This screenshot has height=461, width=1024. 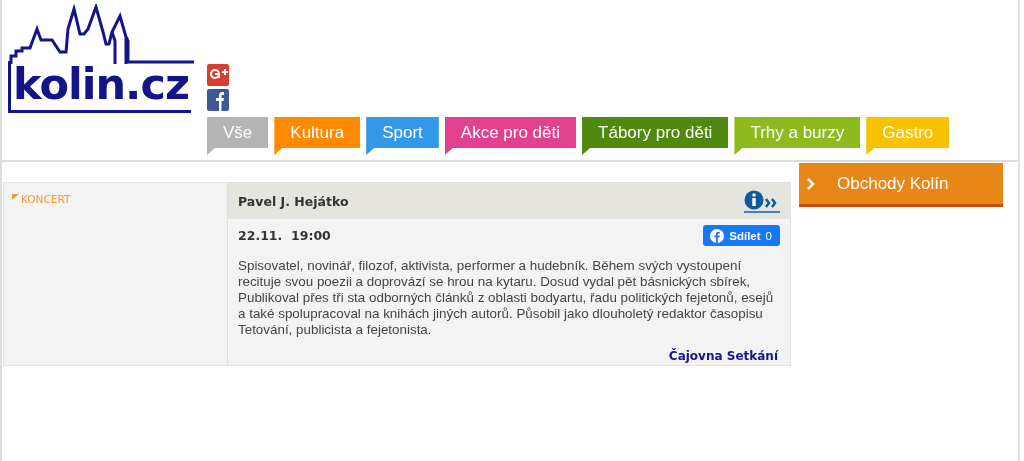 I want to click on category-tab: Sport, so click(x=402, y=136).